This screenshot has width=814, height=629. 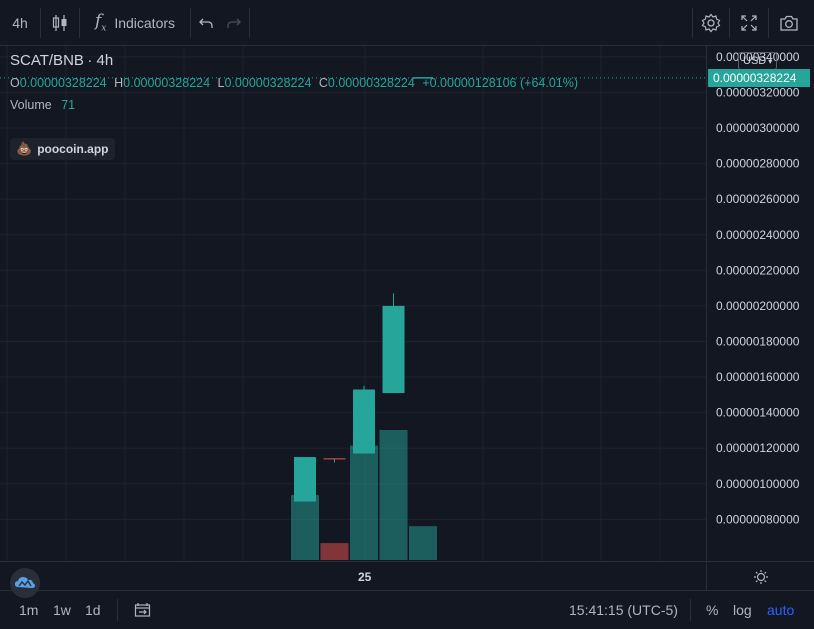 I want to click on clock-label: 15:41:15 (UTC-5), so click(x=623, y=610).